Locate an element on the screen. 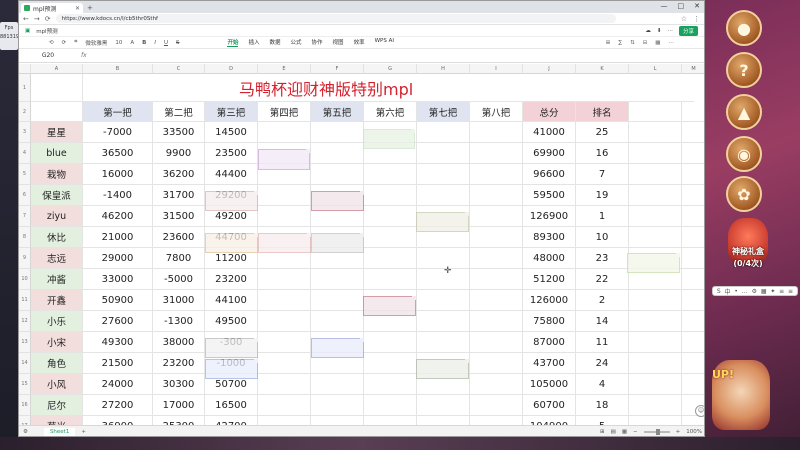 This screenshot has width=800, height=450. float-toolbar-icon: ⚙ is located at coordinates (754, 291).